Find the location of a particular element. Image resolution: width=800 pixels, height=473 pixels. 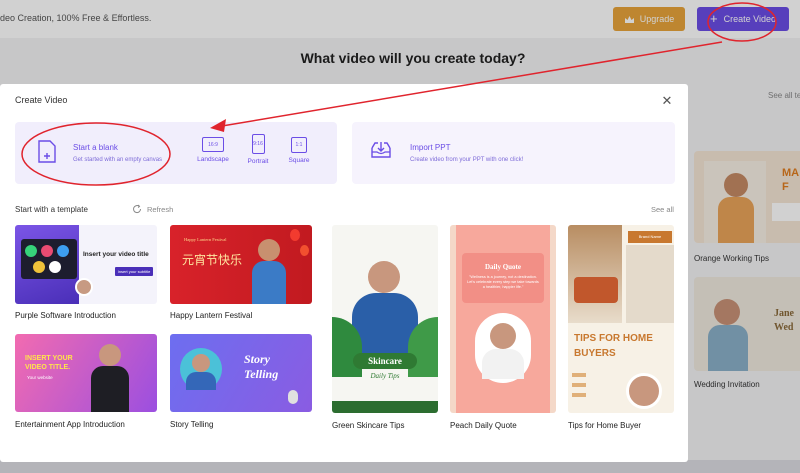

ratio-label: Landscape is located at coordinates (213, 159).